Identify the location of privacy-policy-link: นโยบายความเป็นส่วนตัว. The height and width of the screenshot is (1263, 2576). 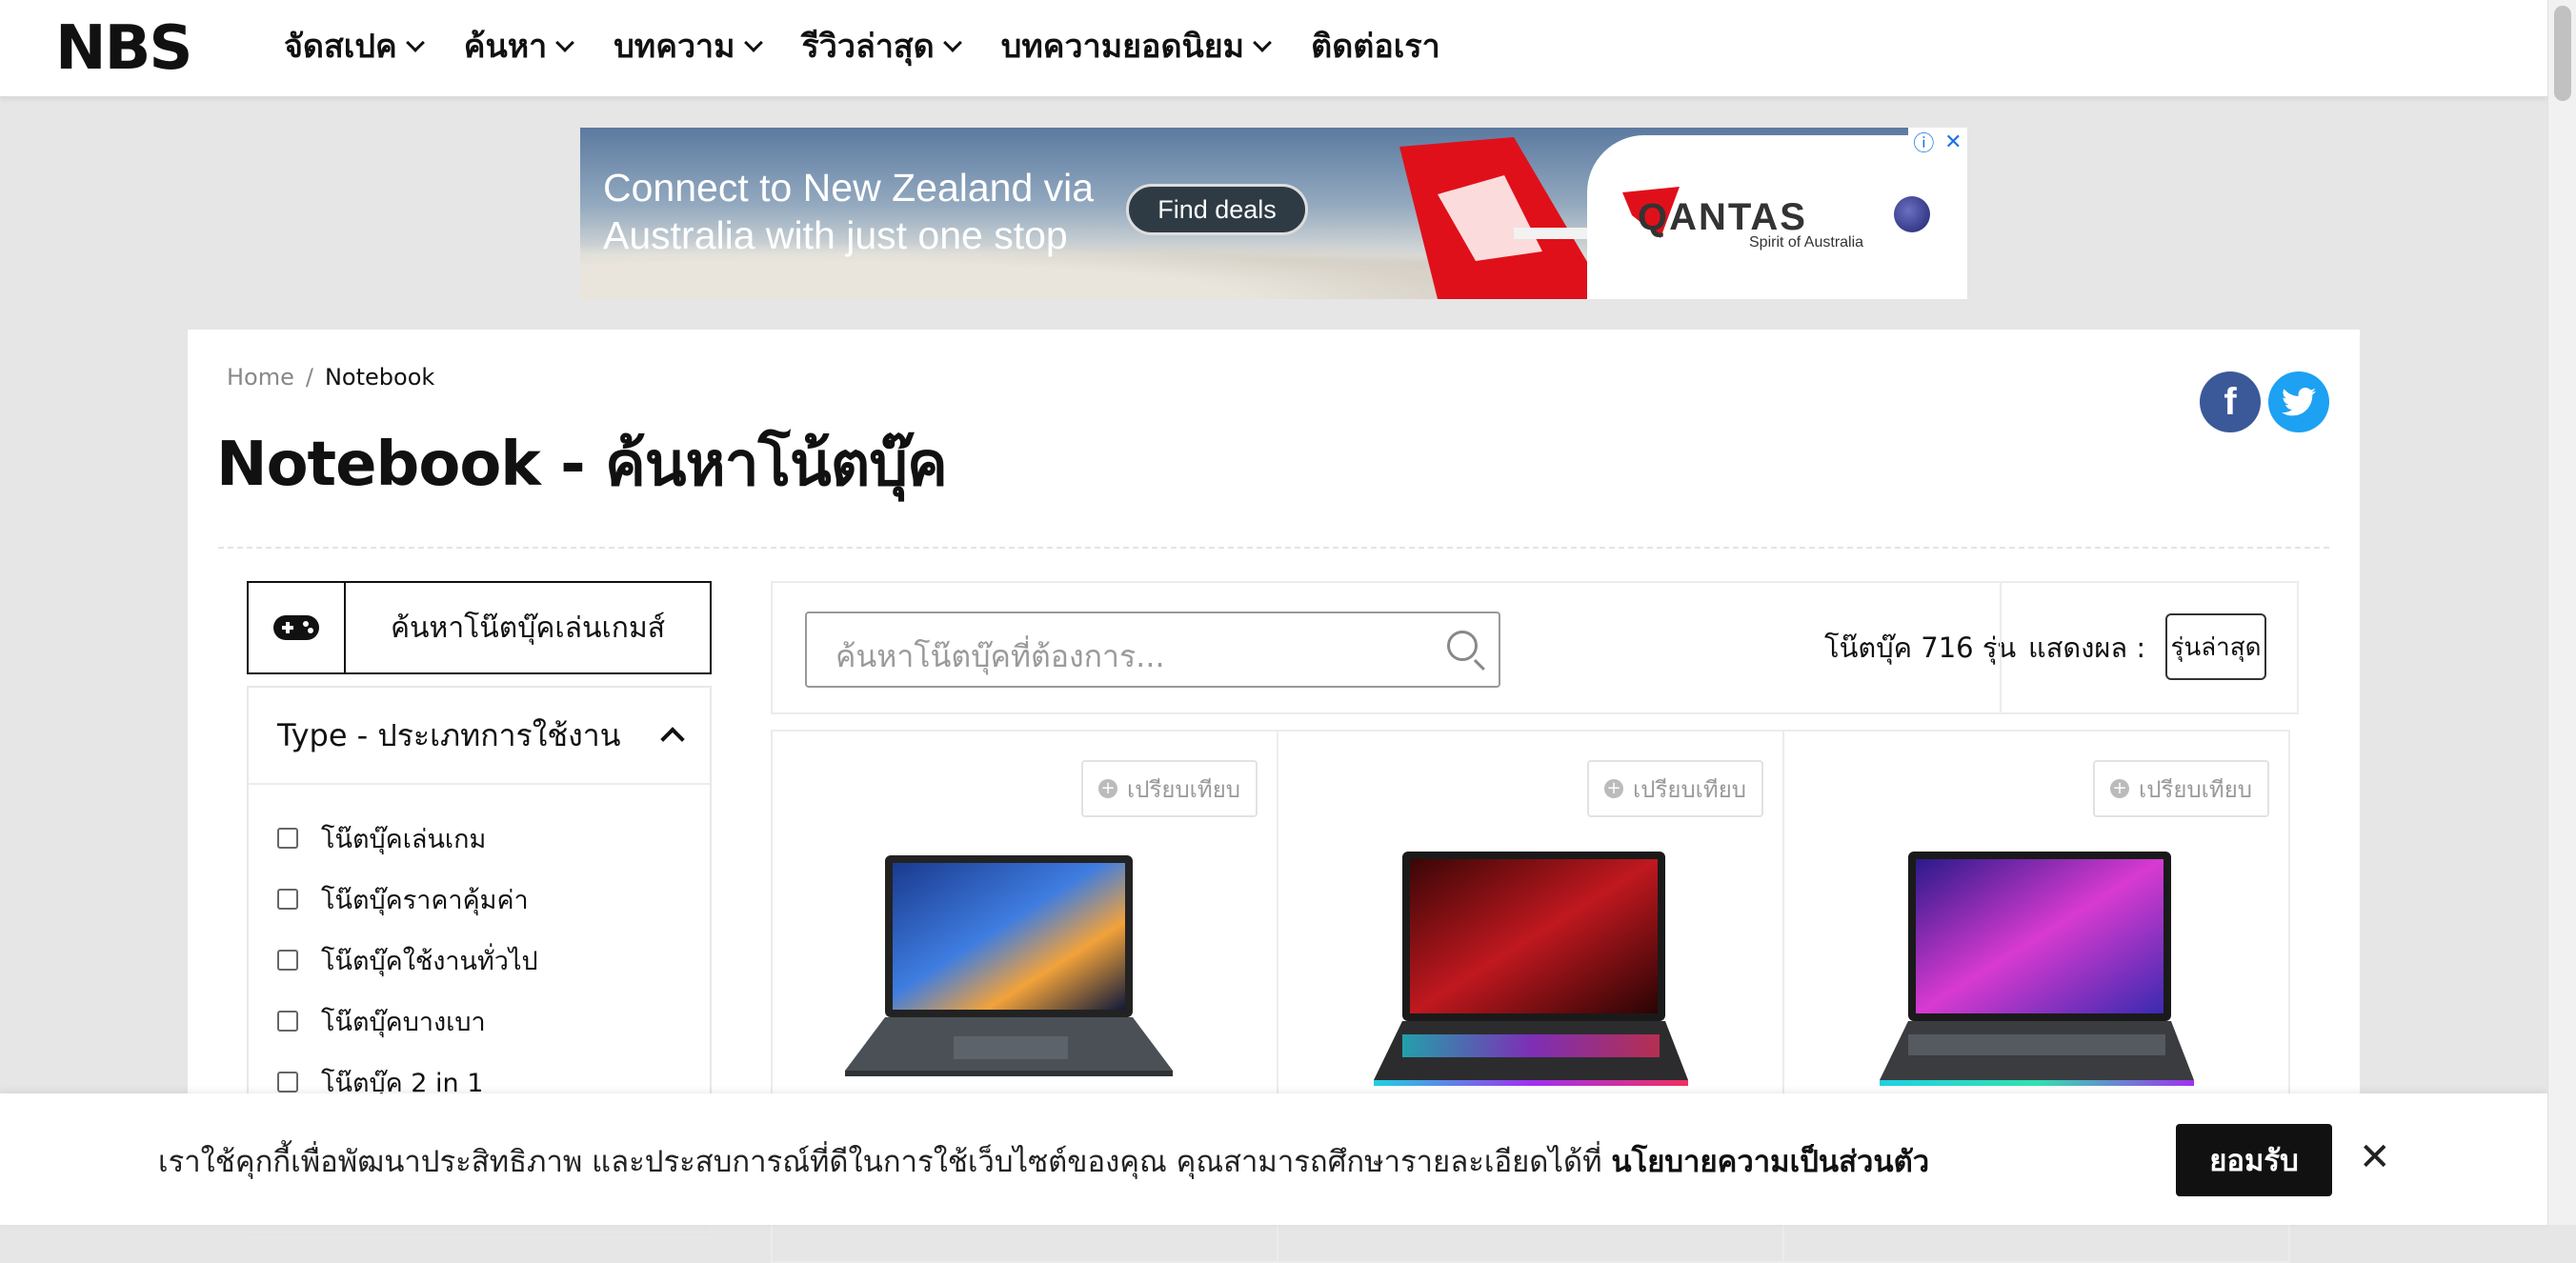
(1770, 1162).